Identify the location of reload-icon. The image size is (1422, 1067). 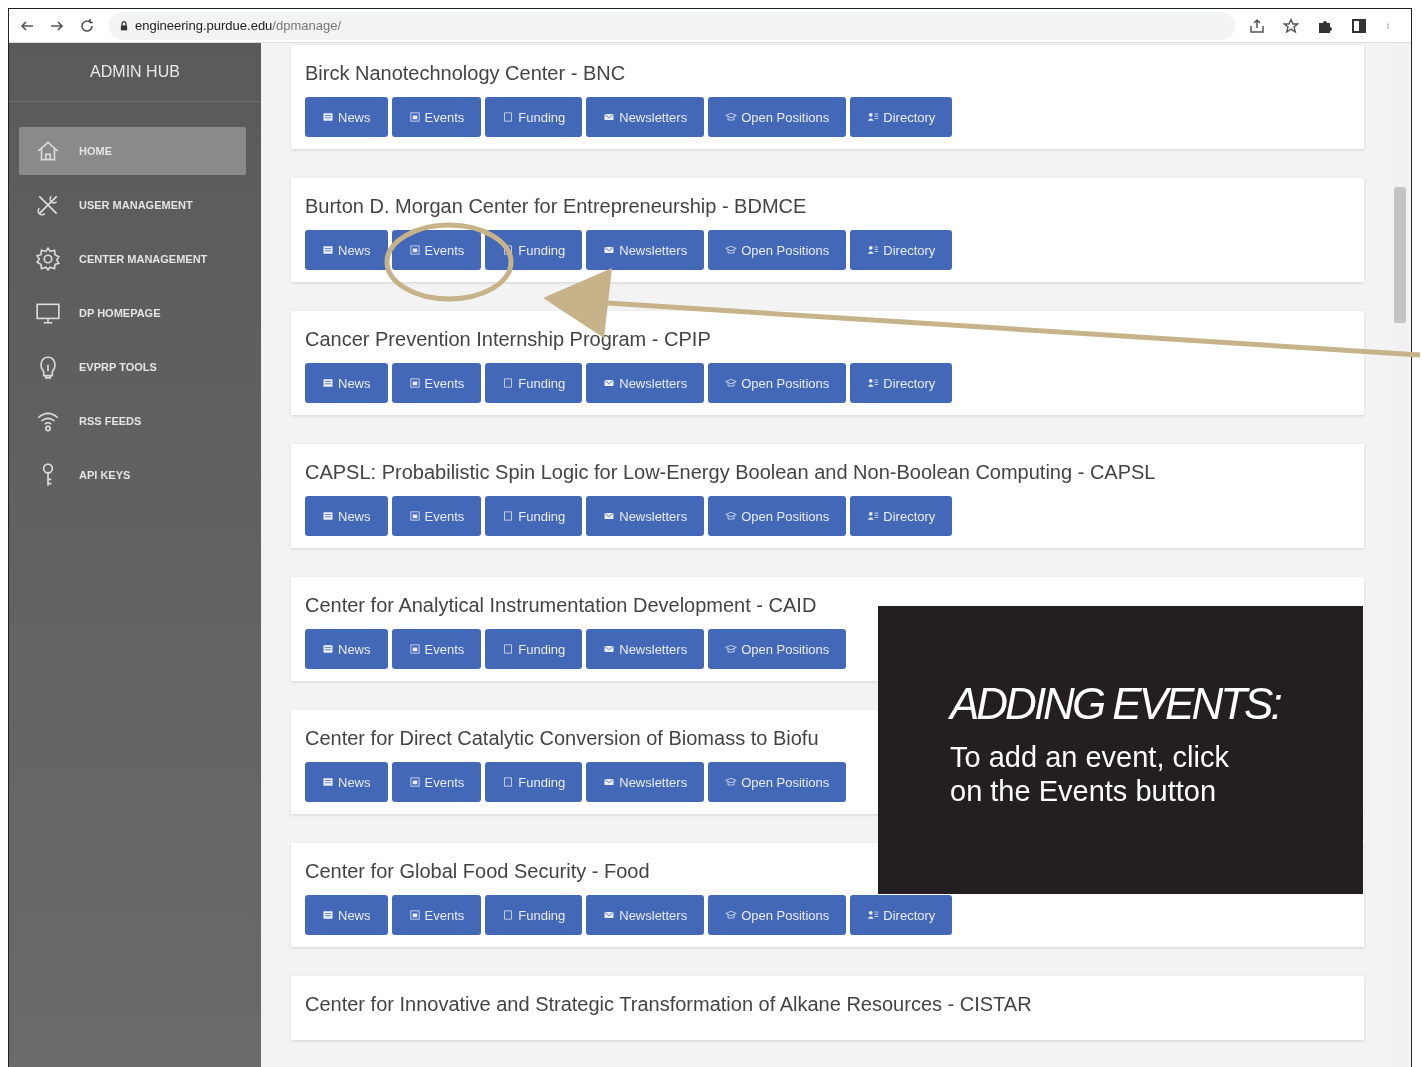
(87, 25).